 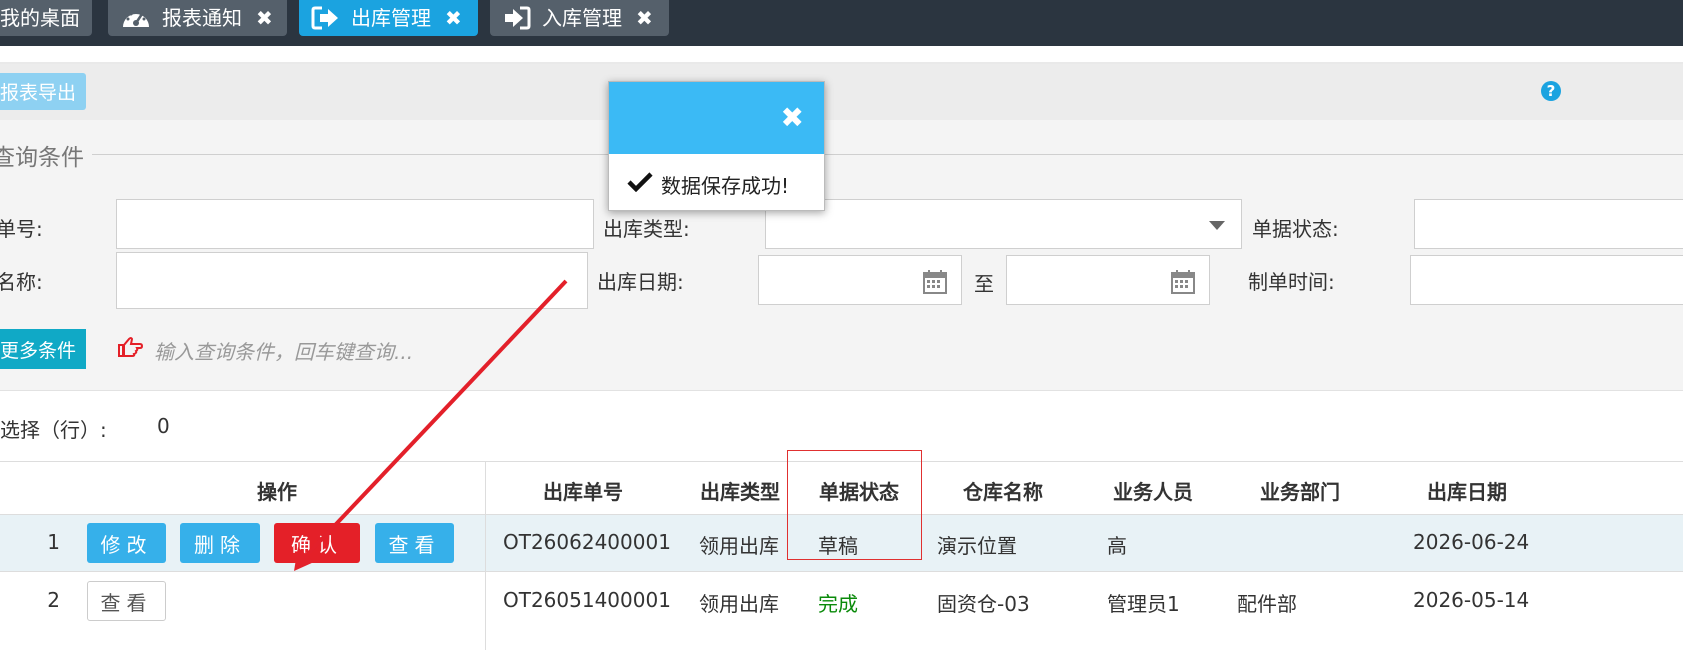 I want to click on sign-out-icon, so click(x=326, y=18).